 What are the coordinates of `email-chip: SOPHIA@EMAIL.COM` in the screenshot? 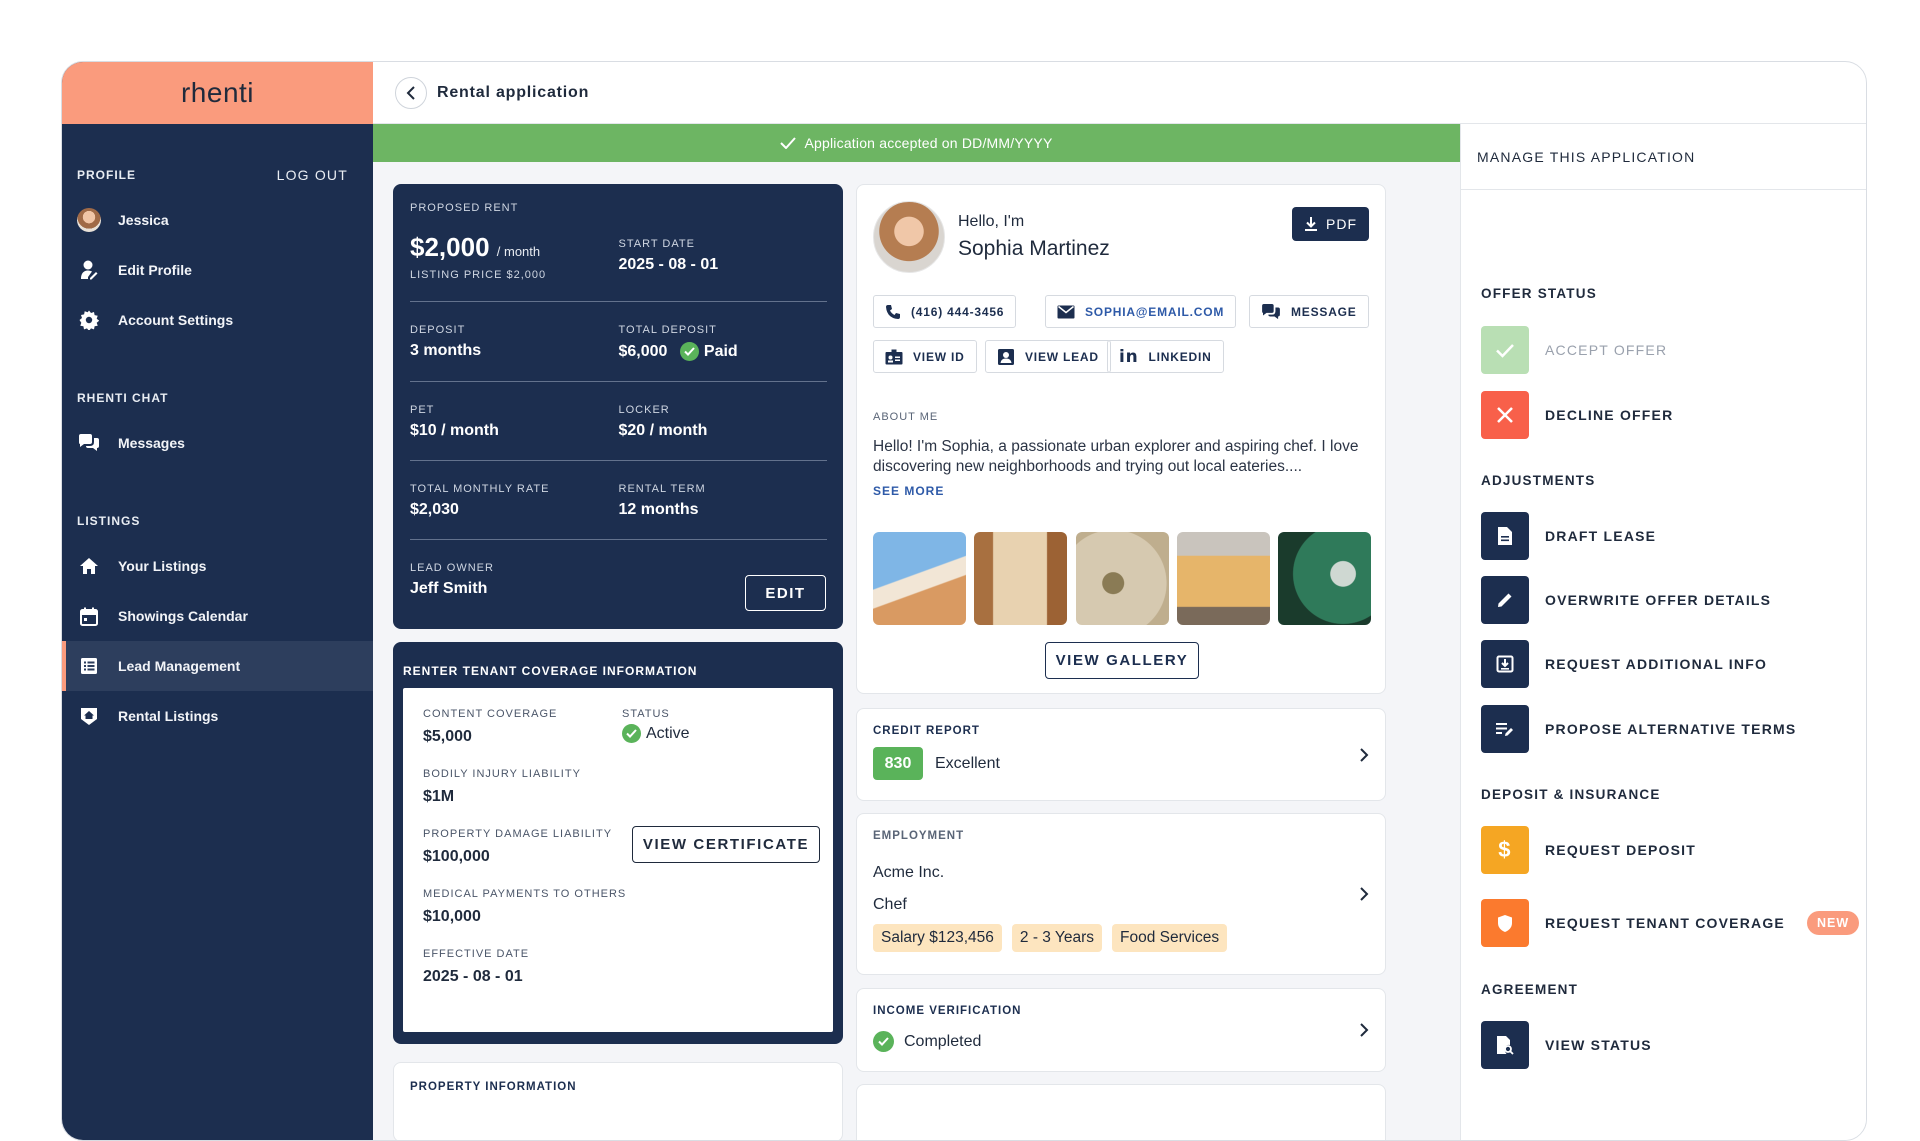 It's located at (1141, 311).